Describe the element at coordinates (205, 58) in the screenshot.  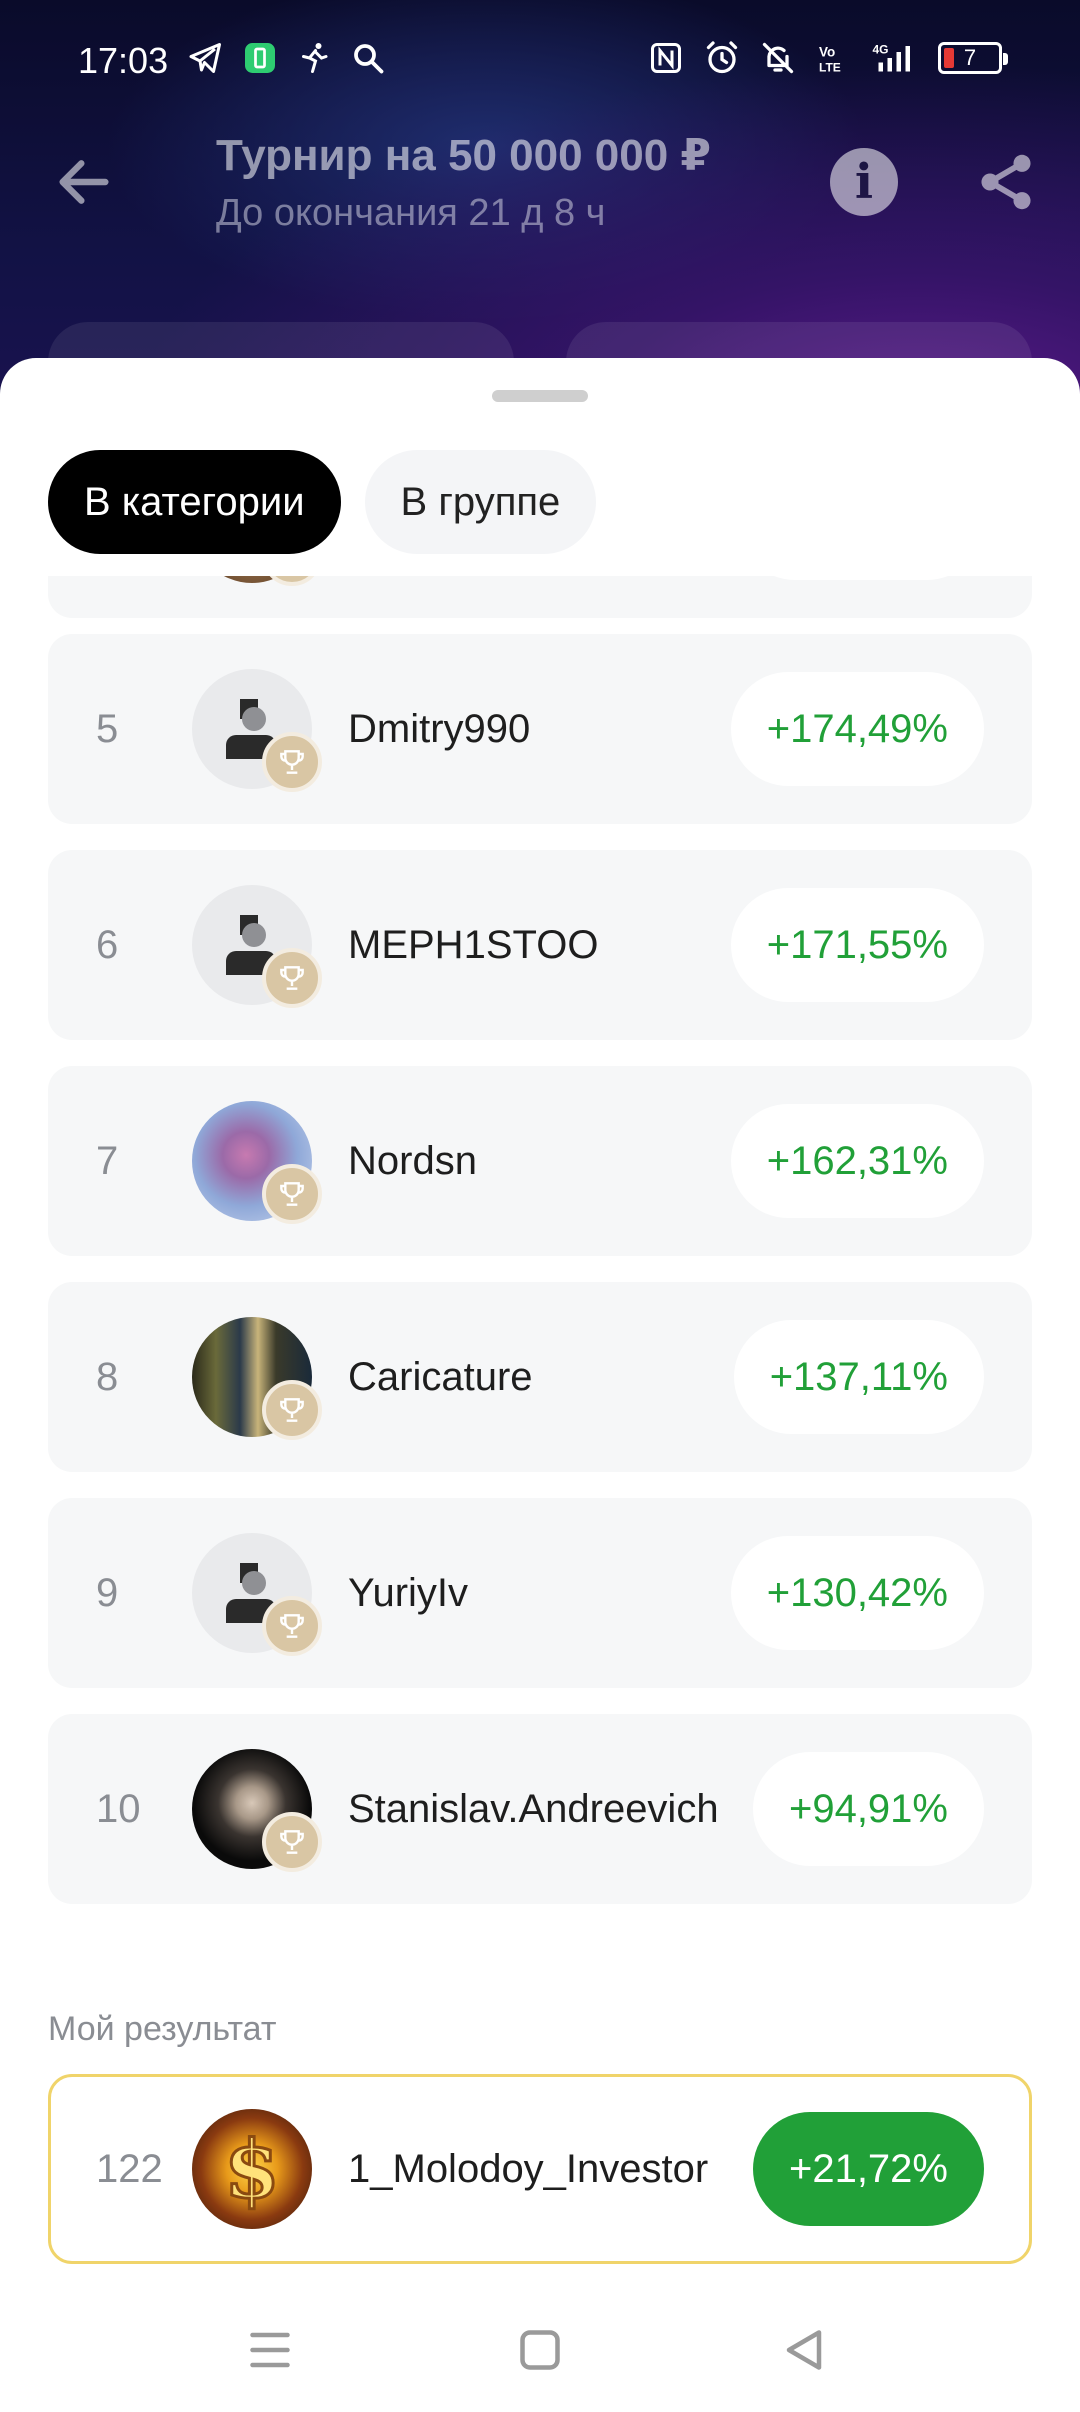
I see `telegram-icon` at that location.